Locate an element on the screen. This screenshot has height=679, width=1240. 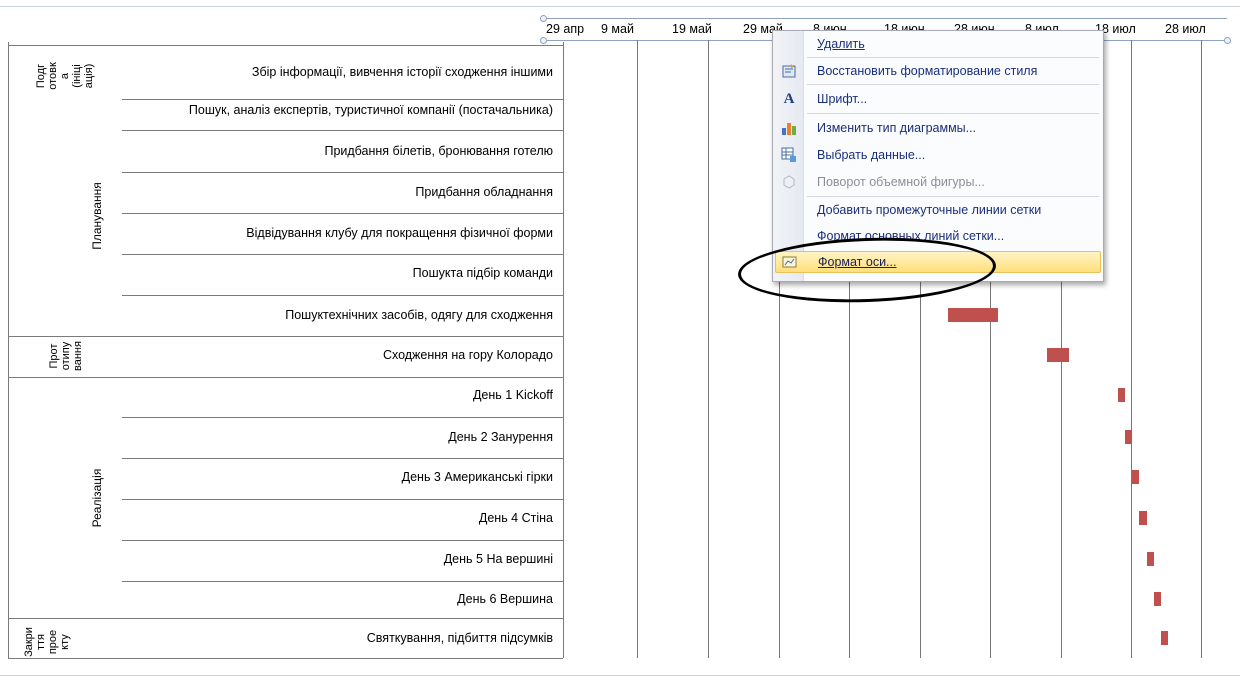
task-label: День 6 Вершина is located at coordinates (505, 599).